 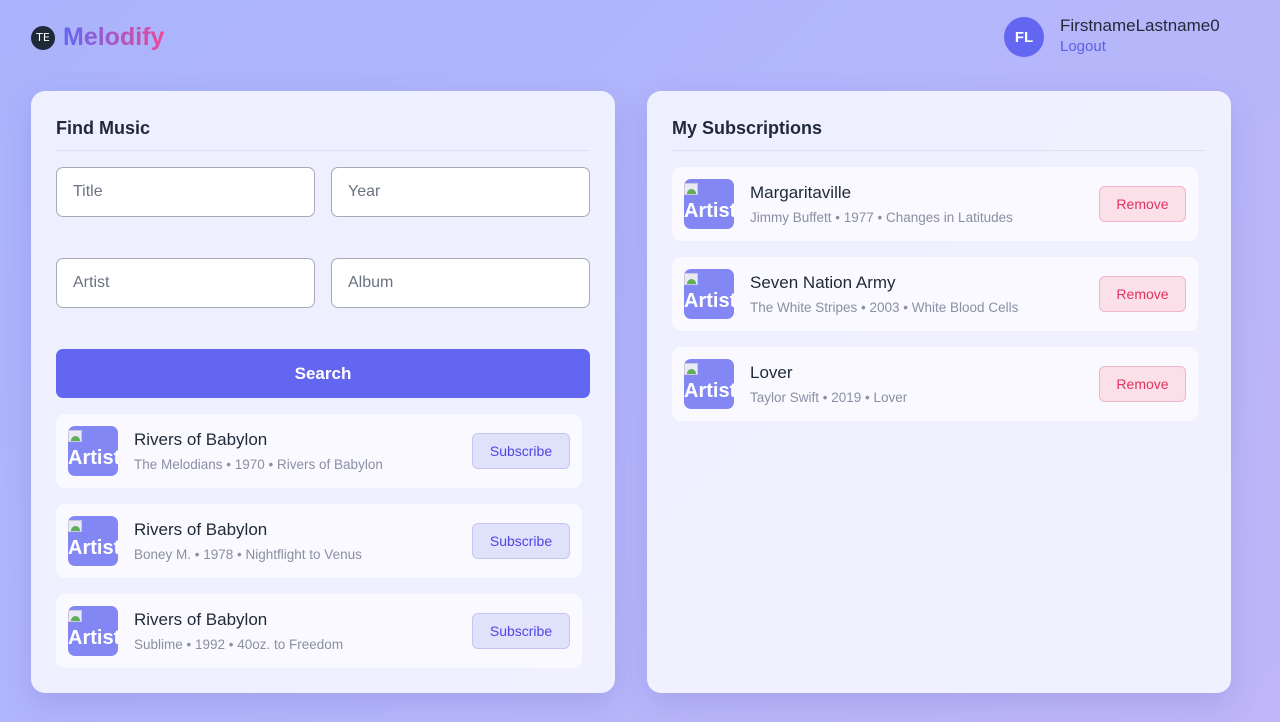 What do you see at coordinates (185, 192) in the screenshot?
I see `title-input` at bounding box center [185, 192].